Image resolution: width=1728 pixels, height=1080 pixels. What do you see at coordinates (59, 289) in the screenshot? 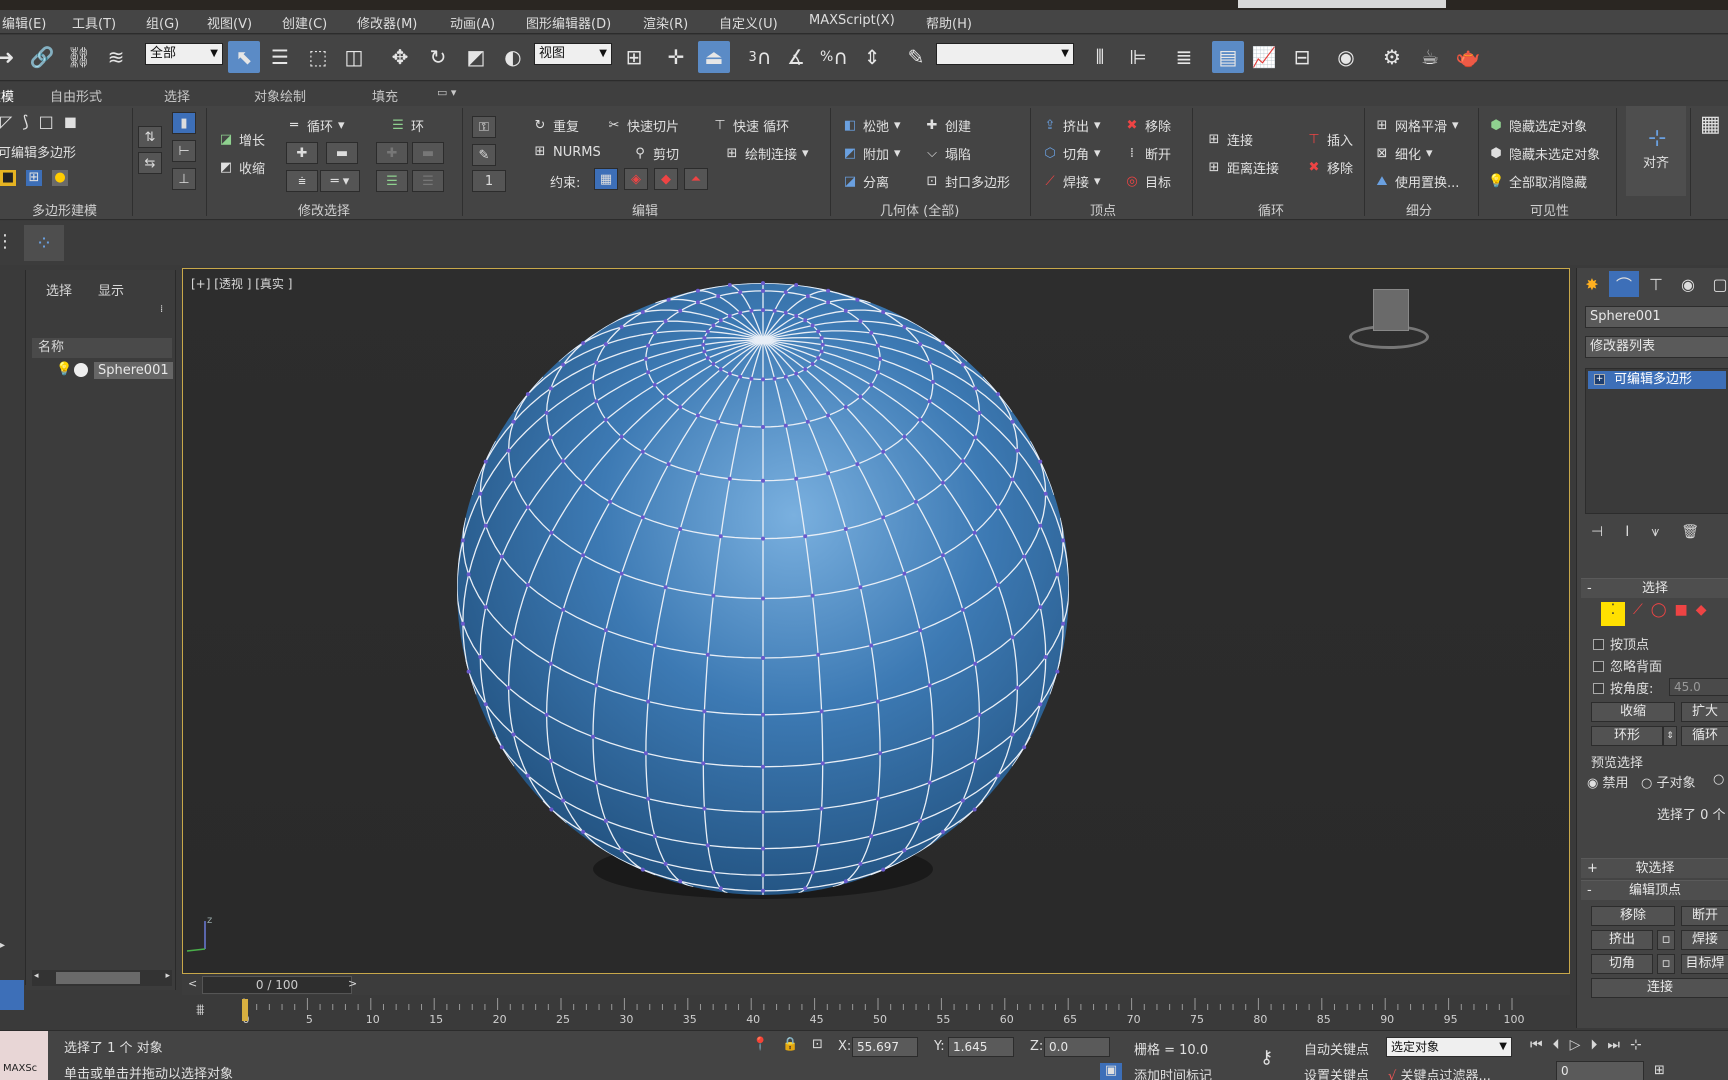
I see `tab-select: 选择` at bounding box center [59, 289].